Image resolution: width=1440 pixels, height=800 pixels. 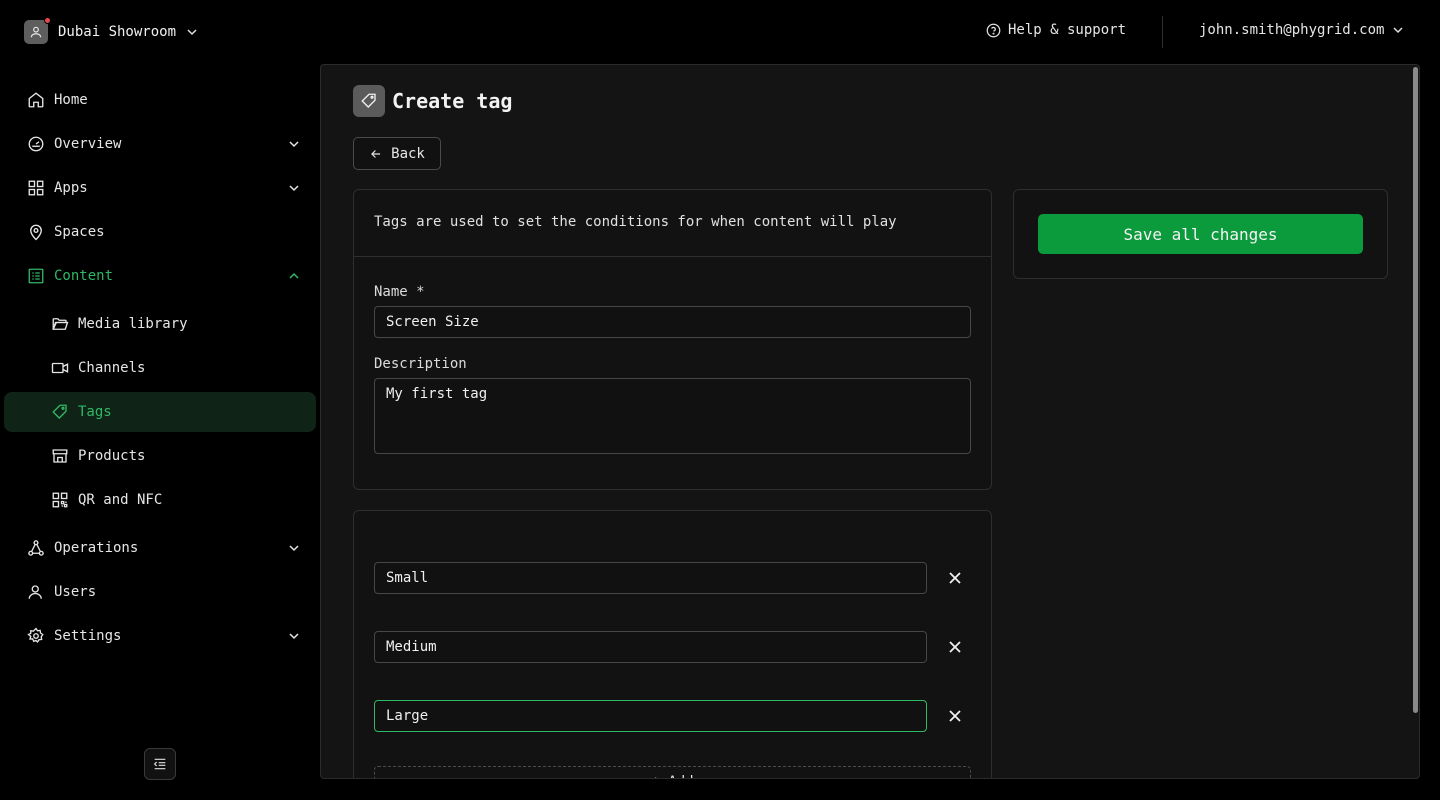 I want to click on collapse-sidebar-icon, so click(x=159, y=764).